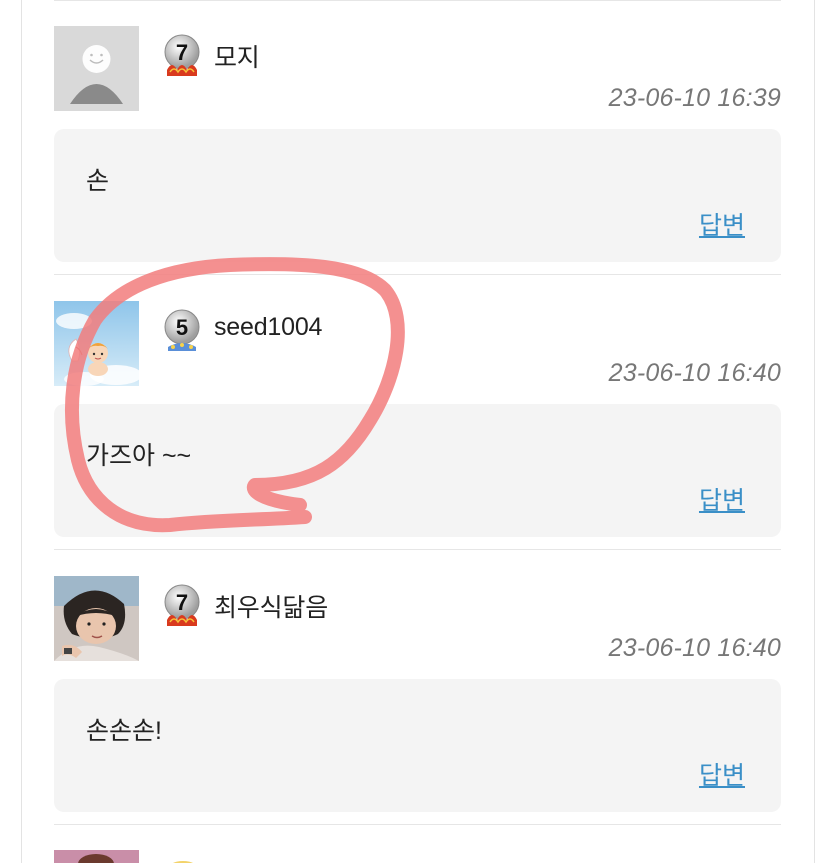  Describe the element at coordinates (268, 327) in the screenshot. I see `comment-author: seed1004` at that location.